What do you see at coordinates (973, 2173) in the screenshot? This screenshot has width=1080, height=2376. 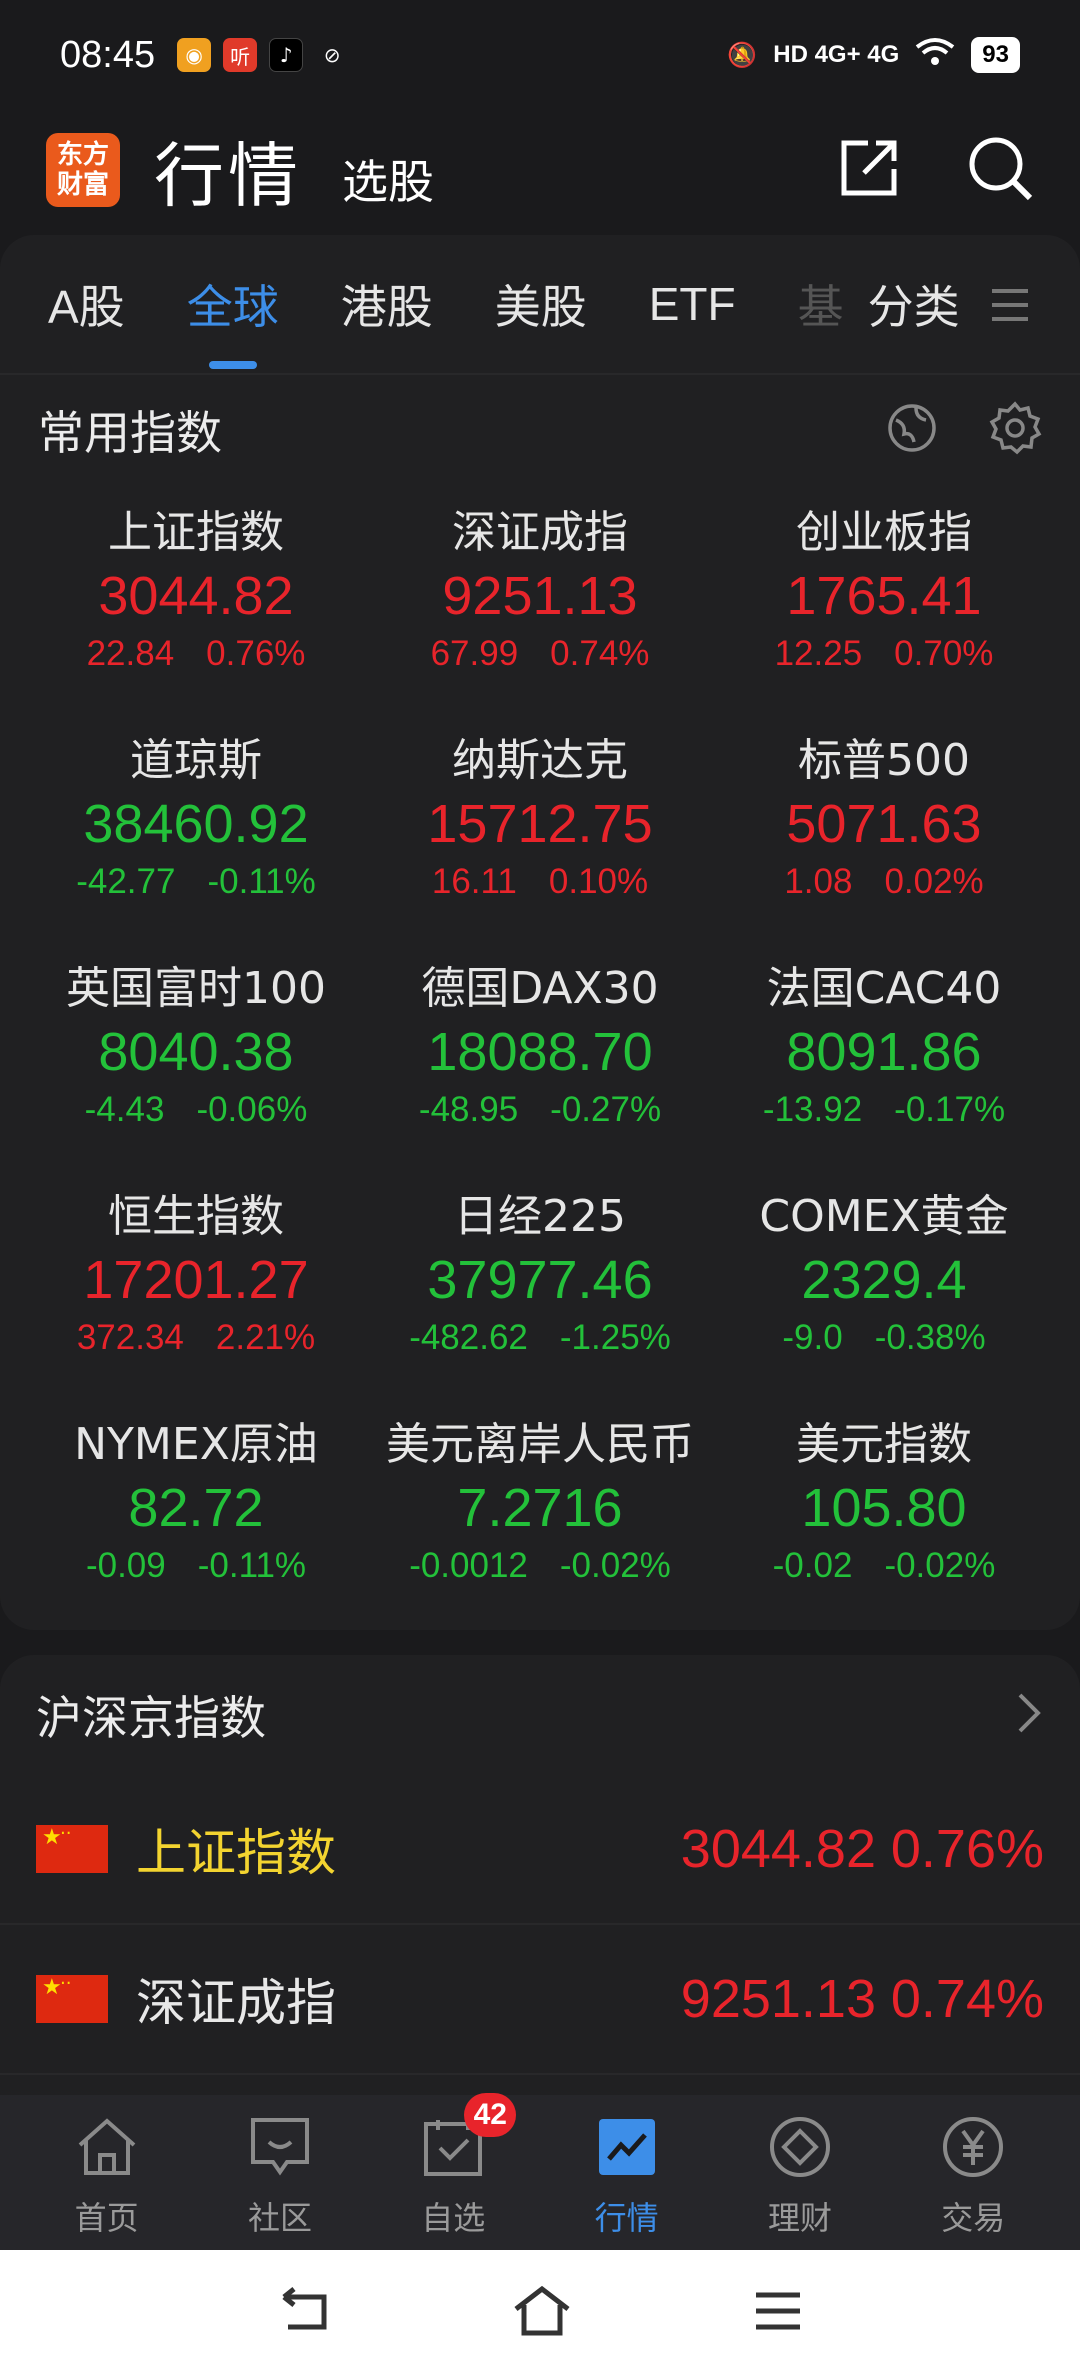 I see `nav-trade: 交易` at bounding box center [973, 2173].